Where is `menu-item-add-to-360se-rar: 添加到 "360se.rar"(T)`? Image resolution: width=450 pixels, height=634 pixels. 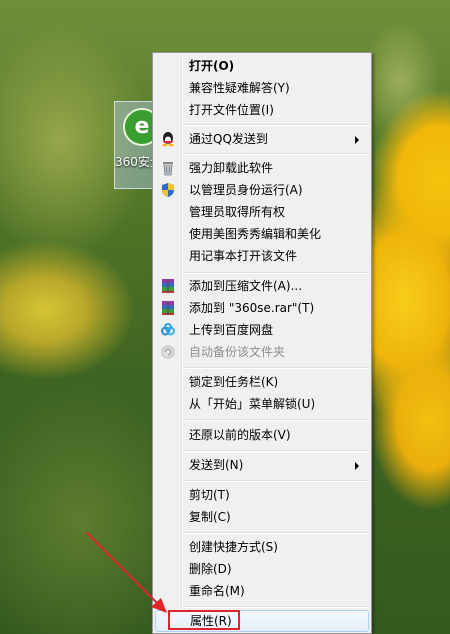 menu-item-add-to-360se-rar: 添加到 "360se.rar"(T) is located at coordinates (262, 308).